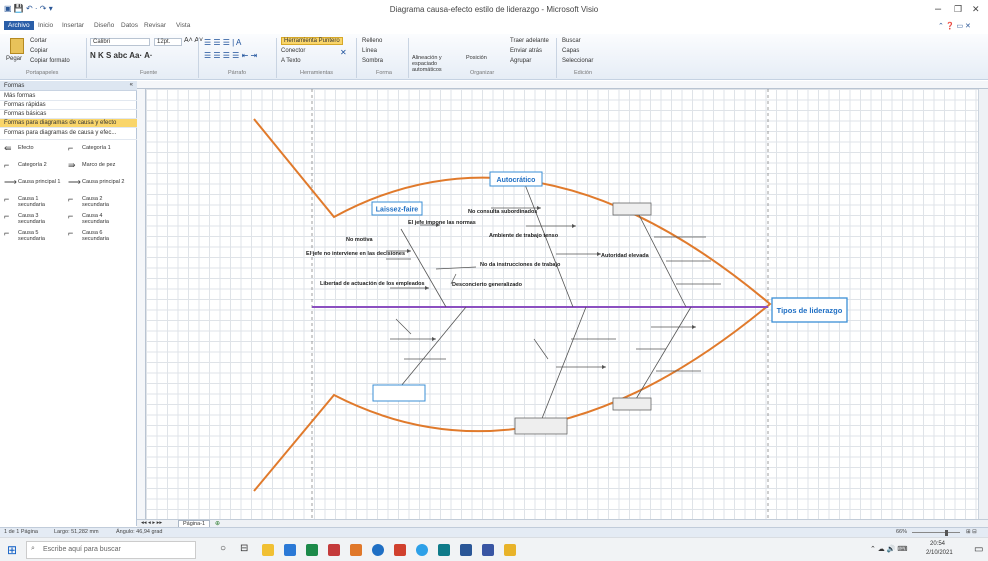 The width and height of the screenshot is (988, 561). What do you see at coordinates (939, 553) in the screenshot?
I see `clock-date: 2/10/2021` at bounding box center [939, 553].